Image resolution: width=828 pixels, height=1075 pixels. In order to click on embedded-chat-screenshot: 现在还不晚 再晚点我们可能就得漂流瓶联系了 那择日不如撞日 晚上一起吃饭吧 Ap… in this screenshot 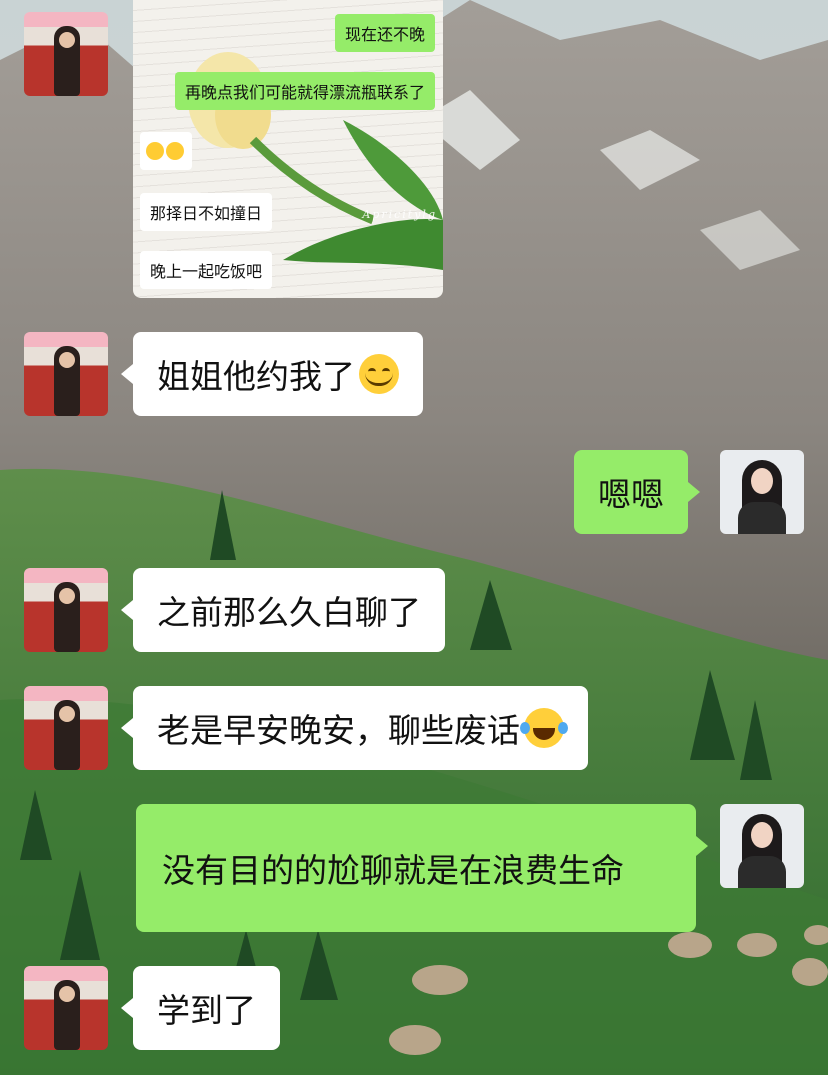, I will do `click(288, 149)`.